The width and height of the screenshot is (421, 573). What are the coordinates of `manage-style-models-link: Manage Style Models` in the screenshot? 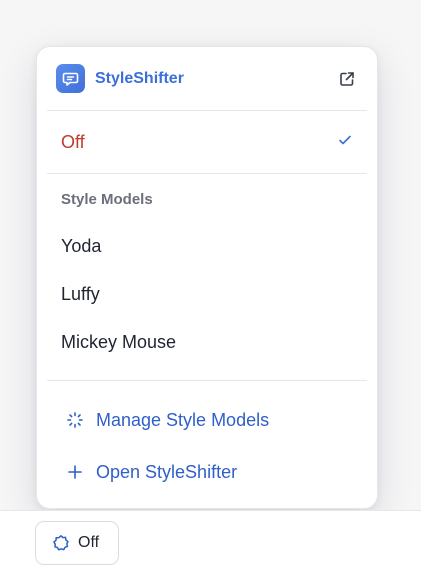 It's located at (207, 420).